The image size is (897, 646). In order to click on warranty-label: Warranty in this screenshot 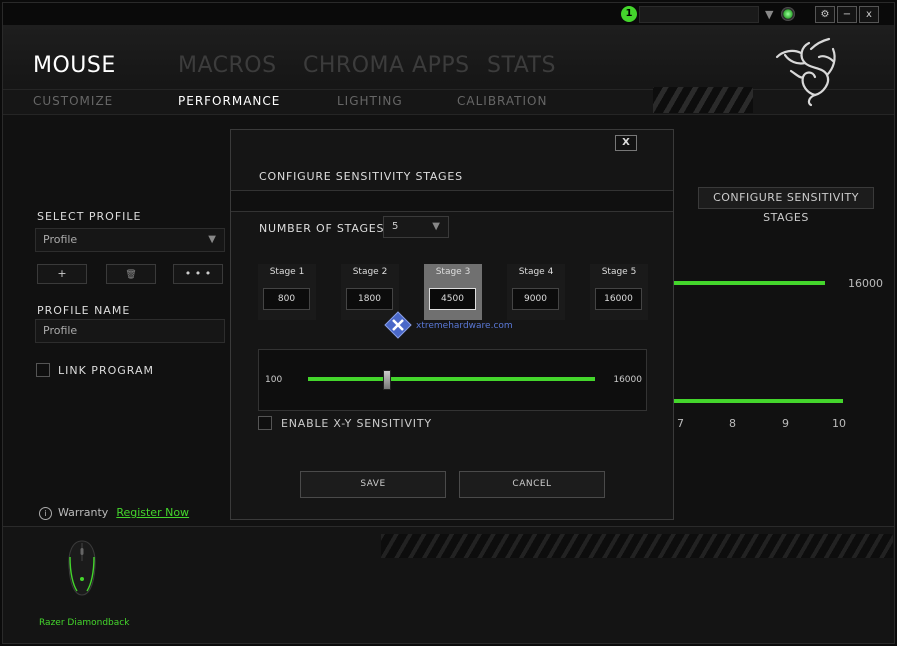, I will do `click(83, 512)`.